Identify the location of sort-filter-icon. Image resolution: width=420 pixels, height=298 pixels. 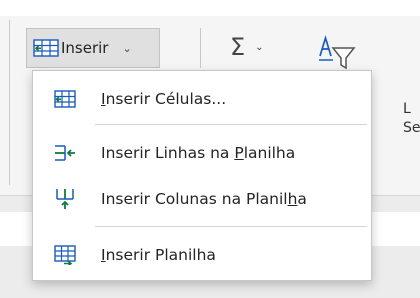
(337, 52).